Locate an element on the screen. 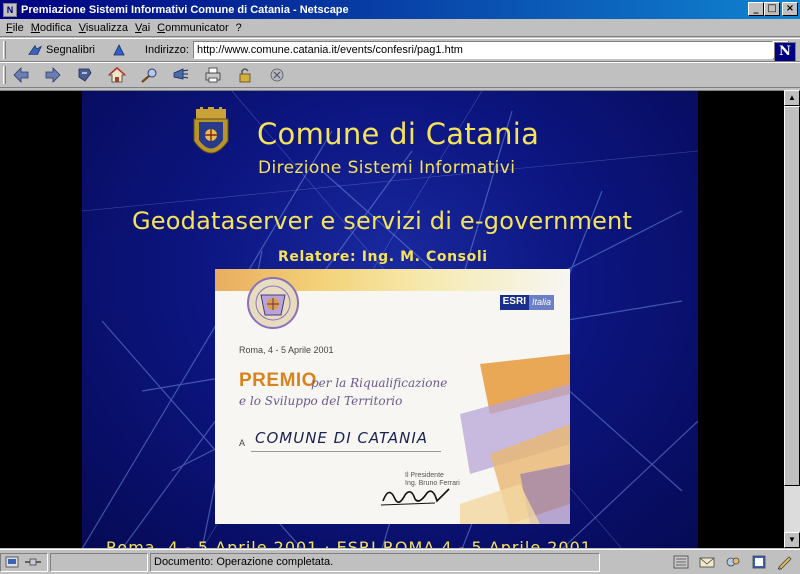  back-icon is located at coordinates (21, 75).